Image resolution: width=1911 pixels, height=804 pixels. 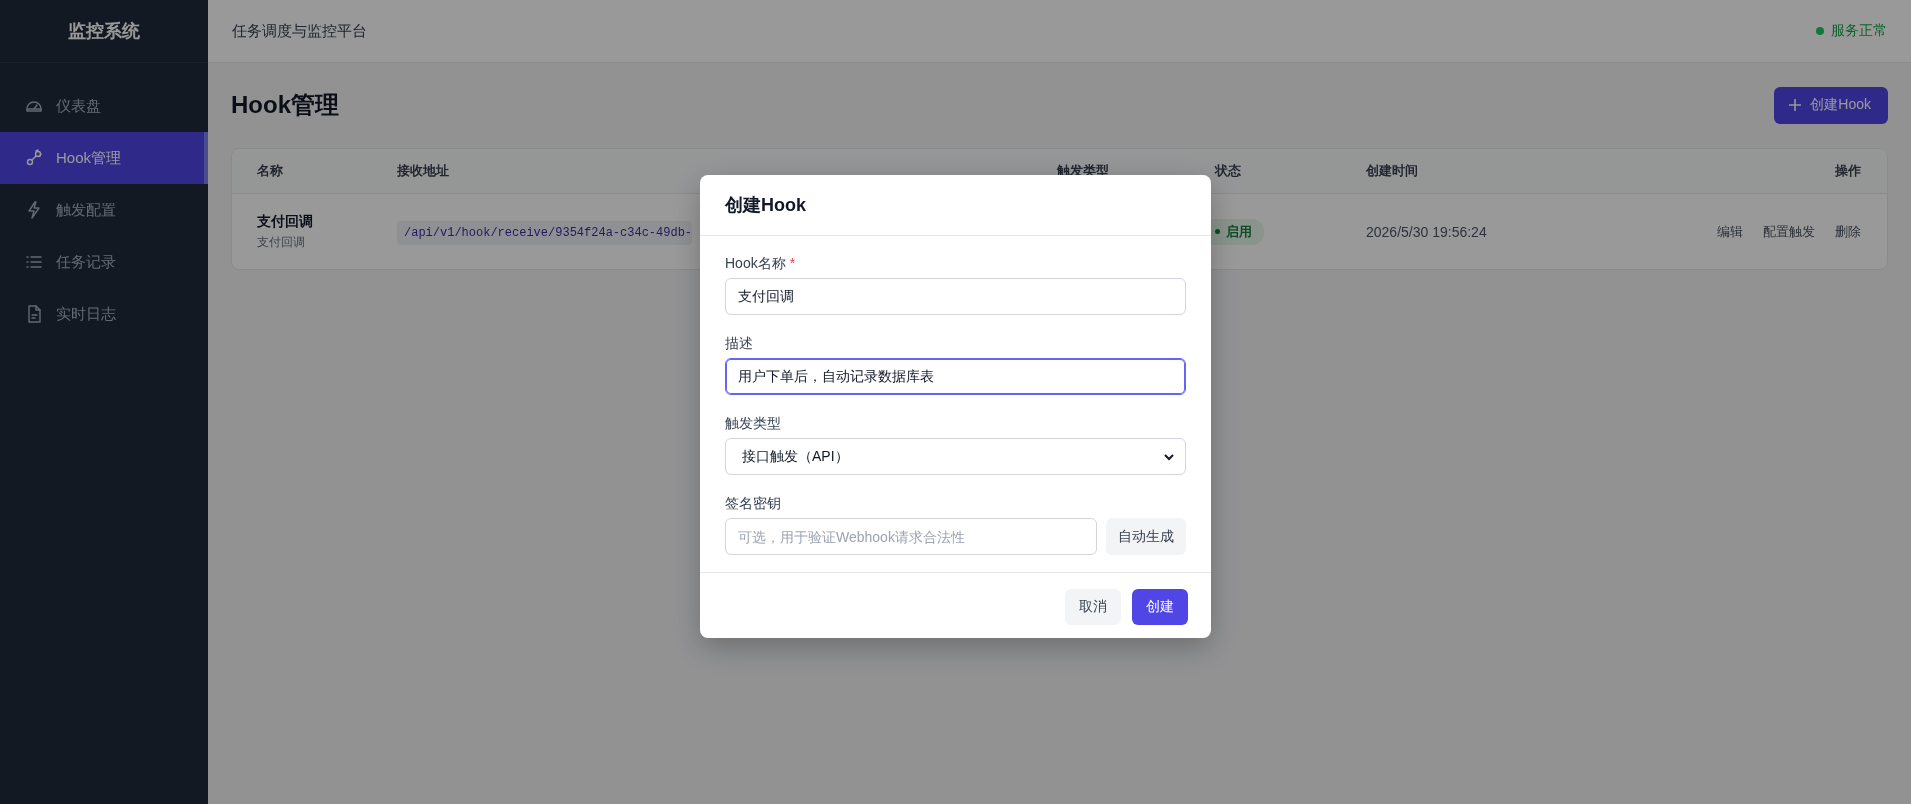 What do you see at coordinates (545, 233) in the screenshot?
I see `endpoint-address: /api/v1/hook/receive/9354f24a-c34c-49db-` at bounding box center [545, 233].